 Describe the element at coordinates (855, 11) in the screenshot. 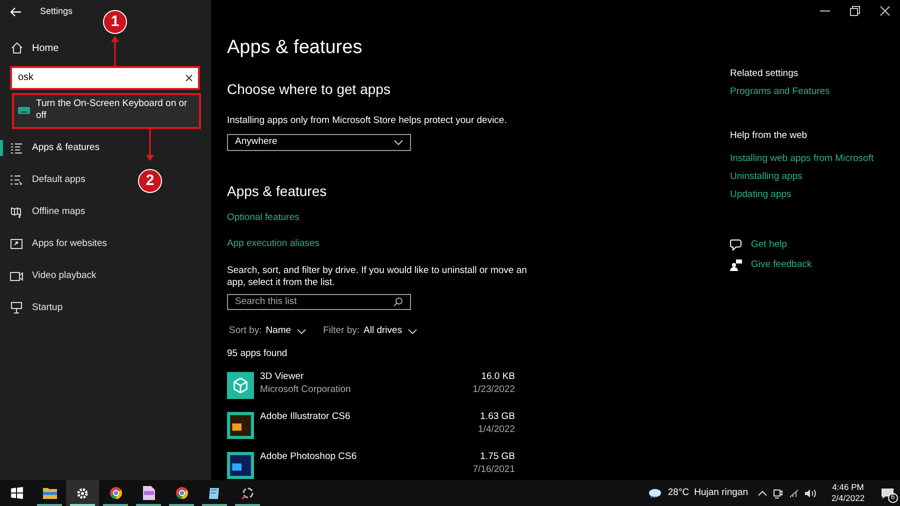

I see `restore-icon` at that location.